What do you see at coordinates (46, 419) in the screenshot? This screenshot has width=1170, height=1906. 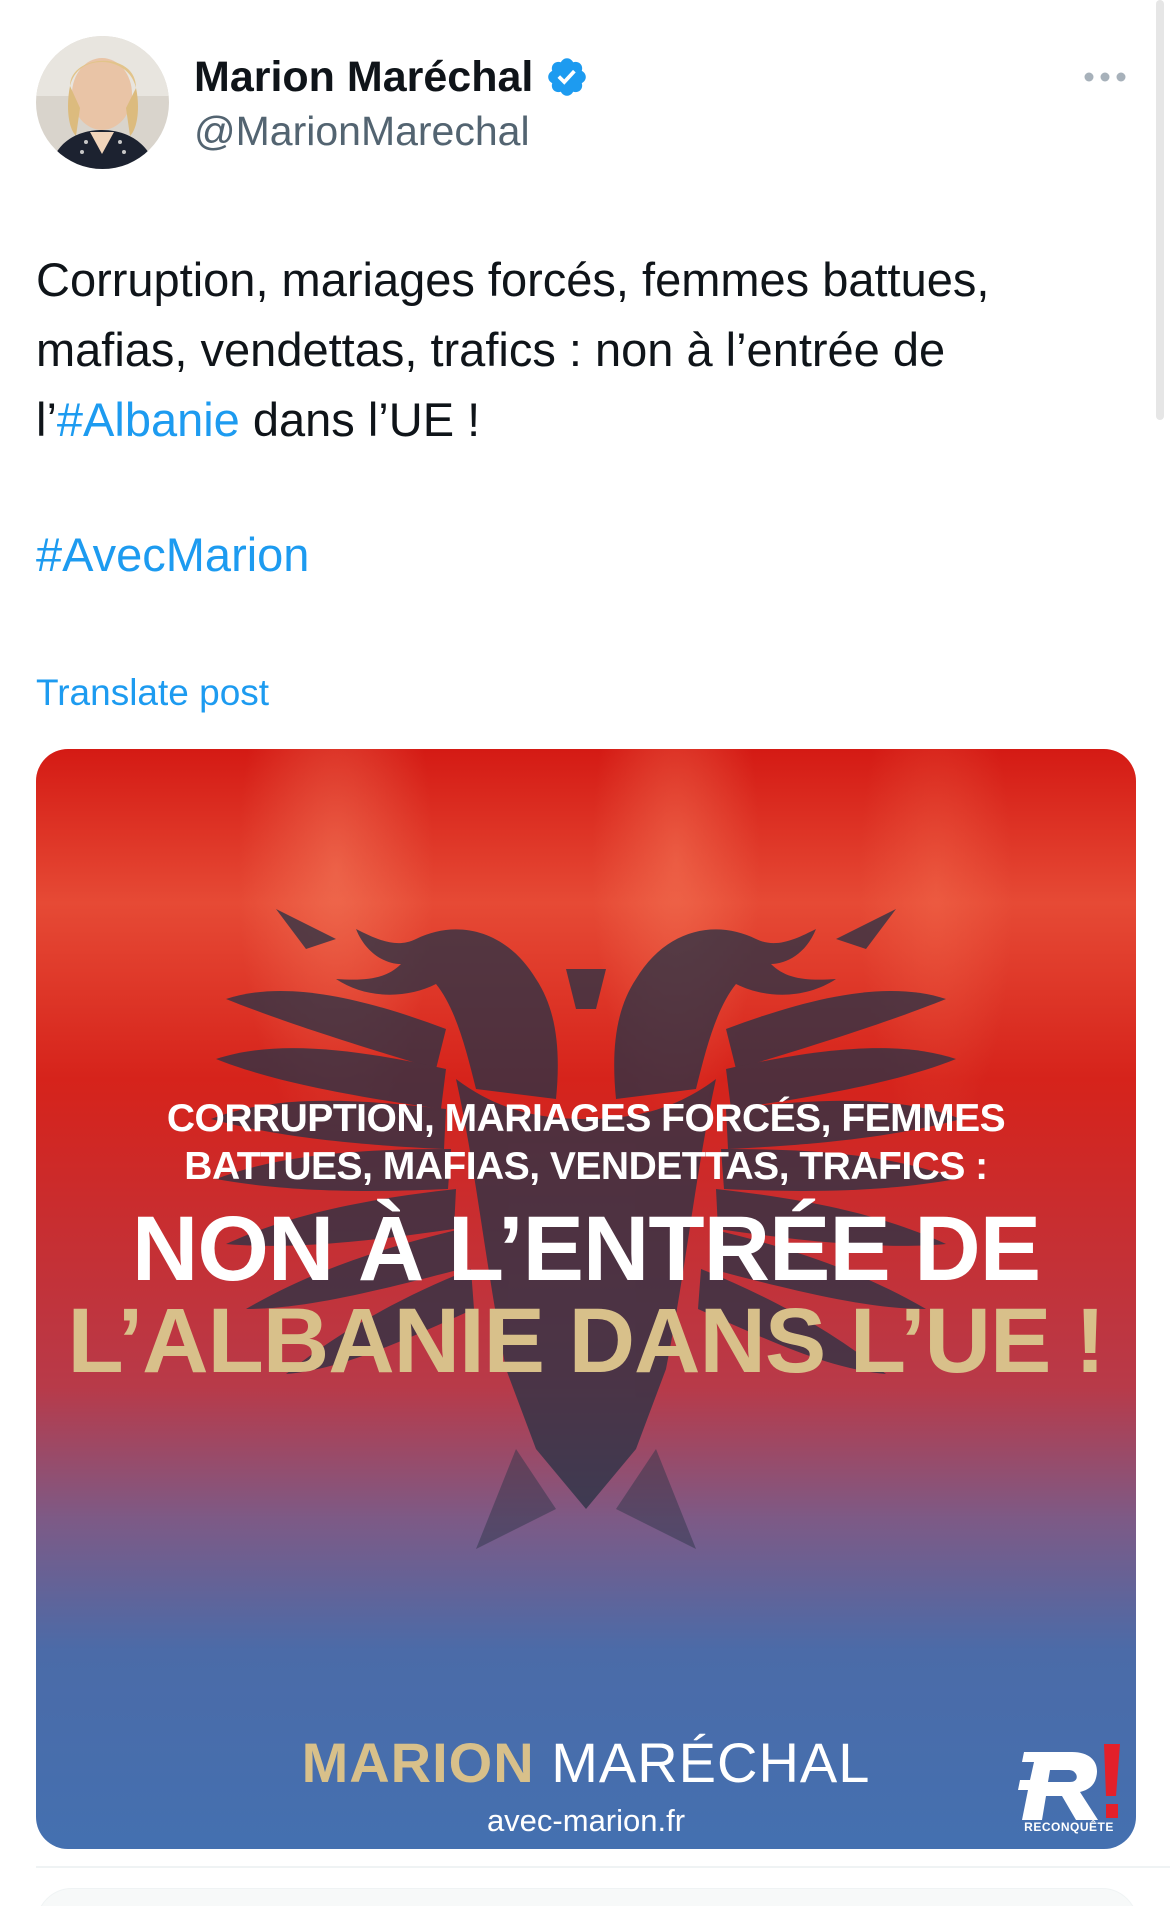 I see `tweet-text-prefix: l’` at bounding box center [46, 419].